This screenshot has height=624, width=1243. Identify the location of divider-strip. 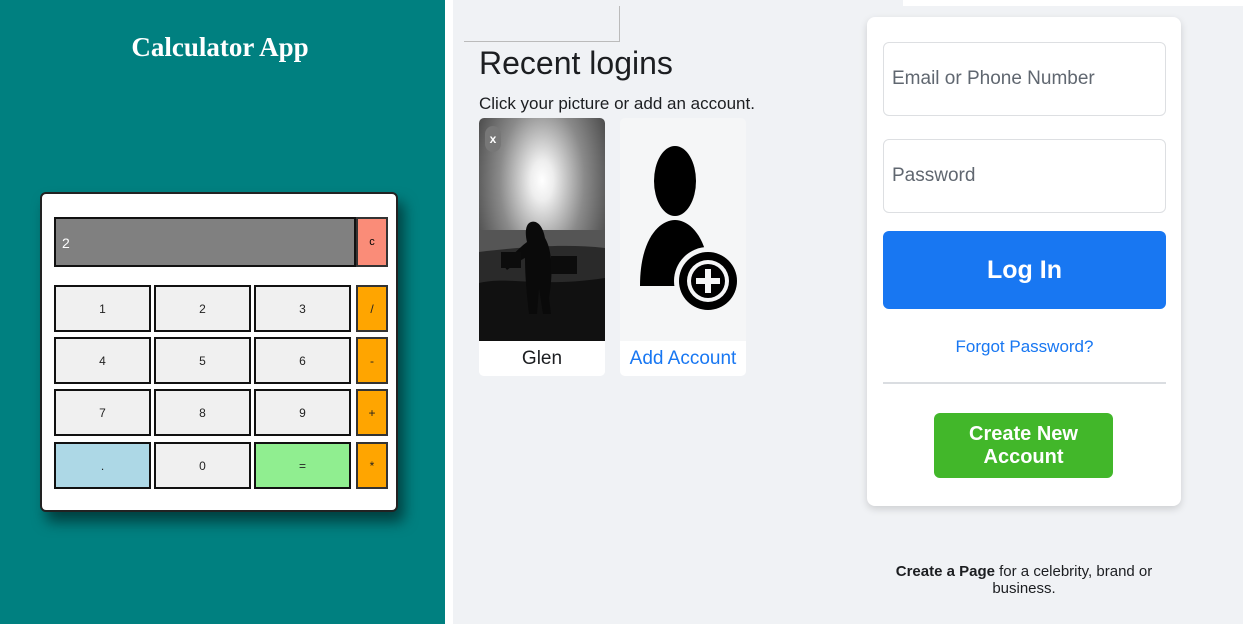
(449, 312).